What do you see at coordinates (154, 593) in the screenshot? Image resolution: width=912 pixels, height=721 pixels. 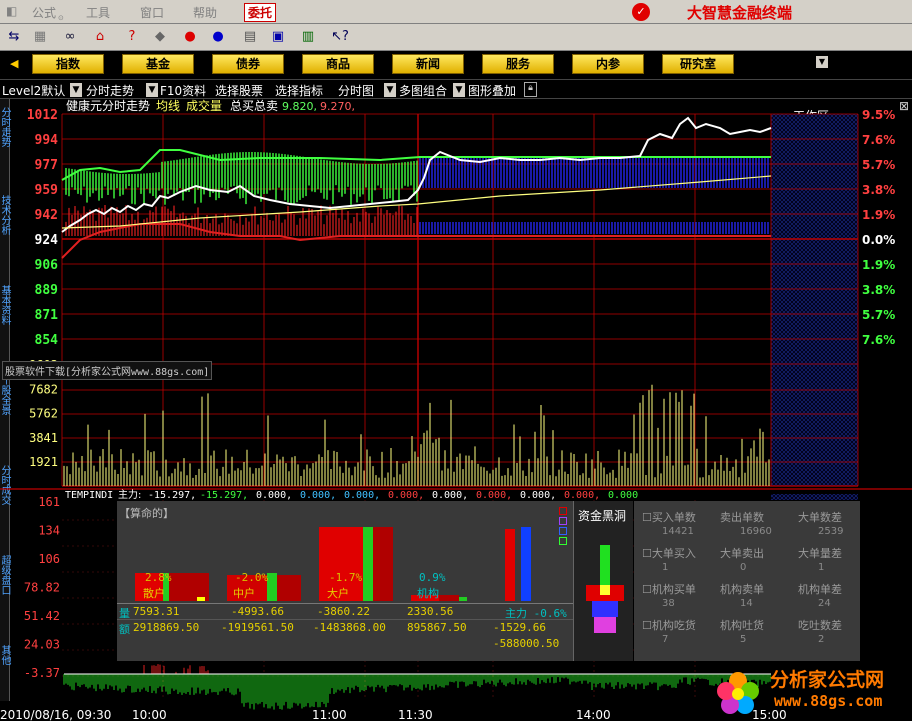 I see `retail-label: 散户` at bounding box center [154, 593].